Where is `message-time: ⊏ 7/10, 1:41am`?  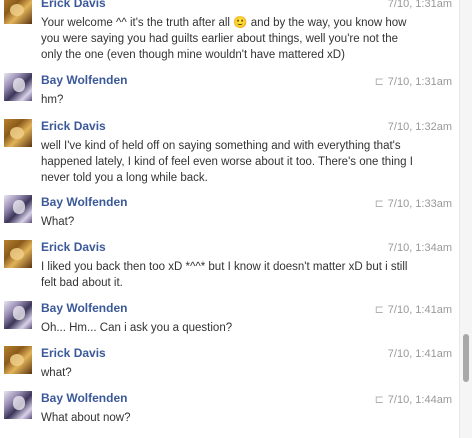 message-time: ⊏ 7/10, 1:41am is located at coordinates (413, 310).